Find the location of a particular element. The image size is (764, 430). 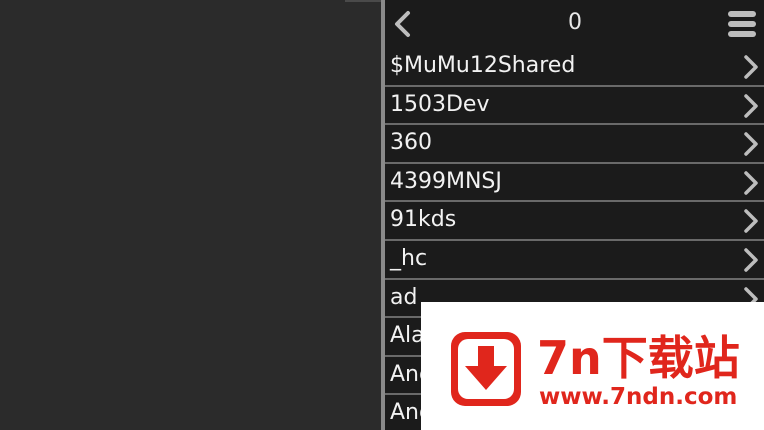

list-item-label: 1503Dev is located at coordinates (440, 104).